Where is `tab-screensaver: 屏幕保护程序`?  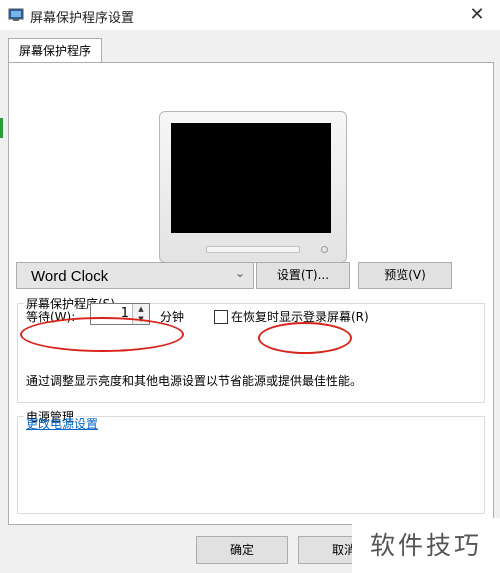
tab-screensaver: 屏幕保护程序 is located at coordinates (55, 50).